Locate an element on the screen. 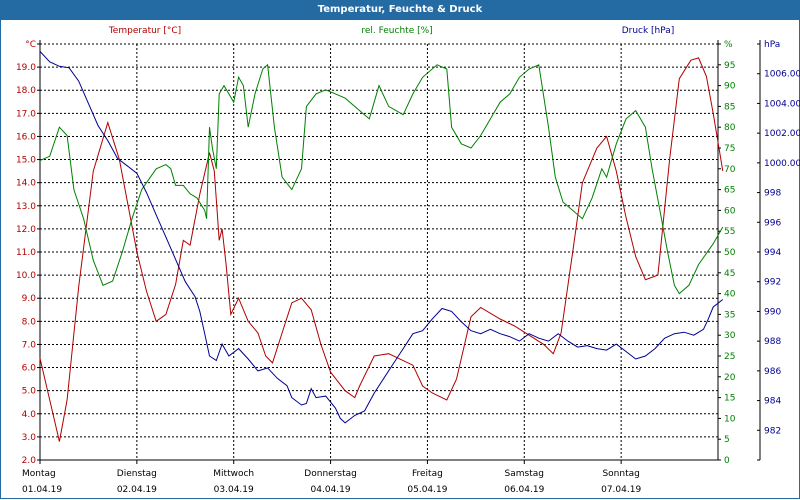 The image size is (800, 500). temperature-tick-label: 17.0 is located at coordinates (26, 114).